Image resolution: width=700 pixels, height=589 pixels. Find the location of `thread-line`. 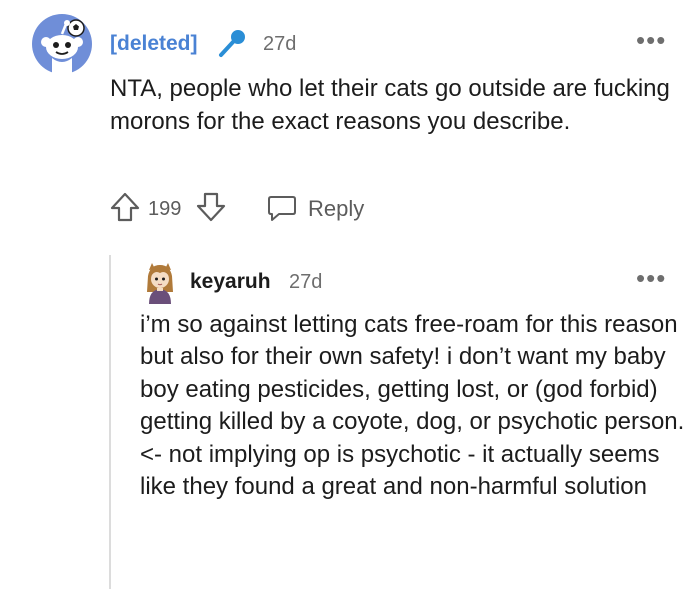

thread-line is located at coordinates (110, 422).